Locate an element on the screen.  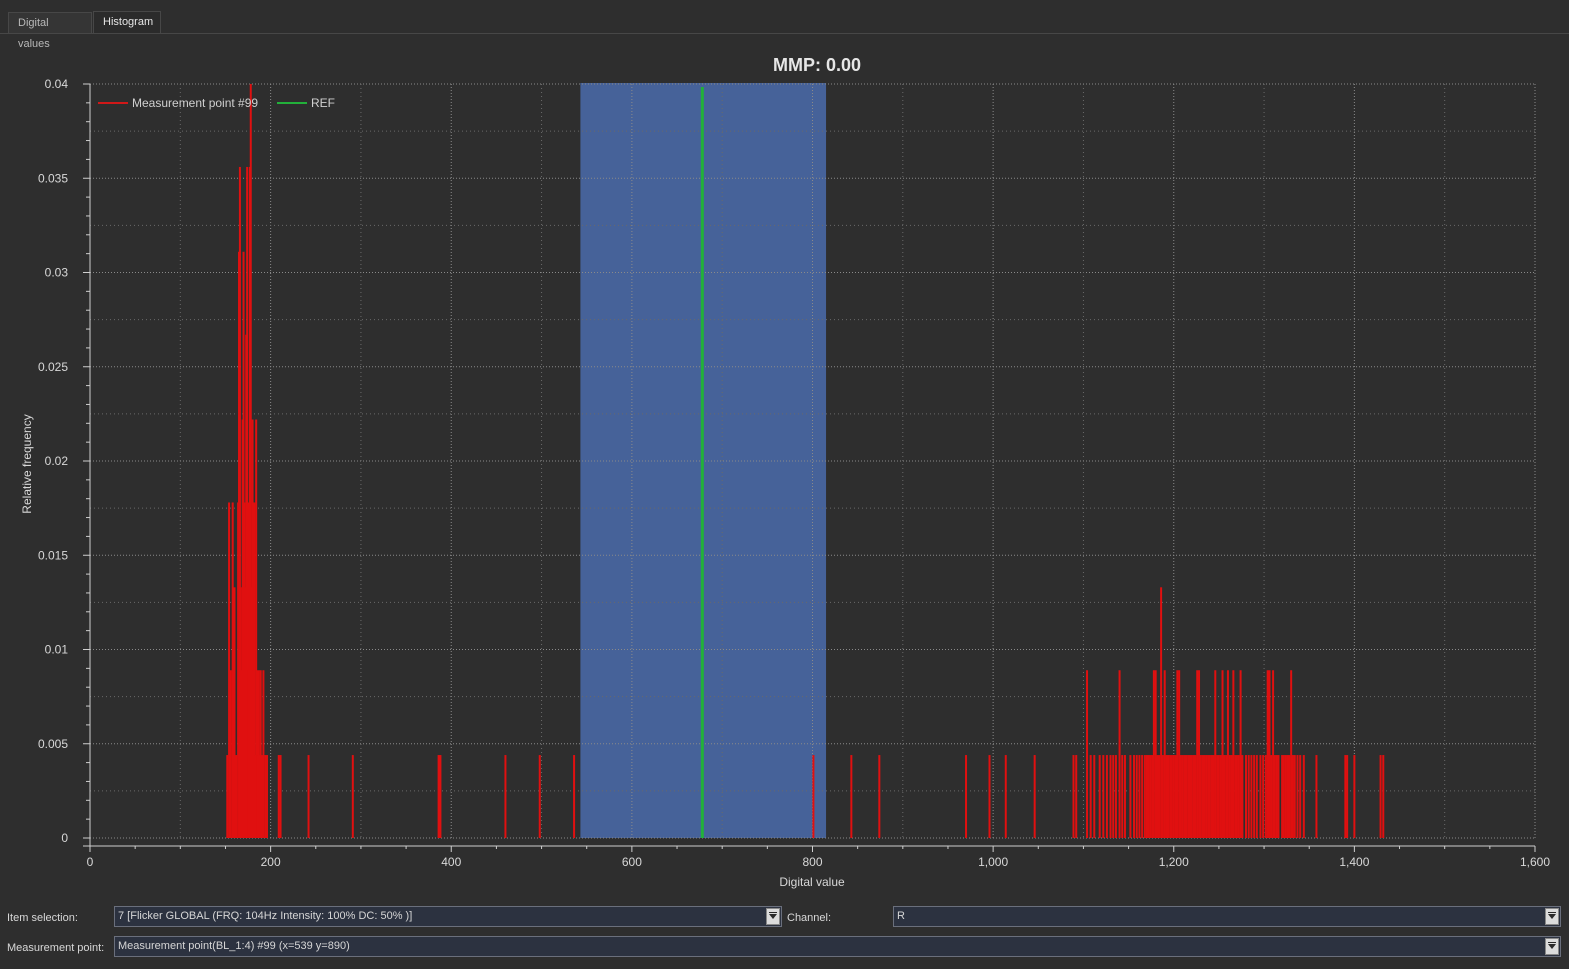
x-tick-label: 1,600 is located at coordinates (1535, 862).